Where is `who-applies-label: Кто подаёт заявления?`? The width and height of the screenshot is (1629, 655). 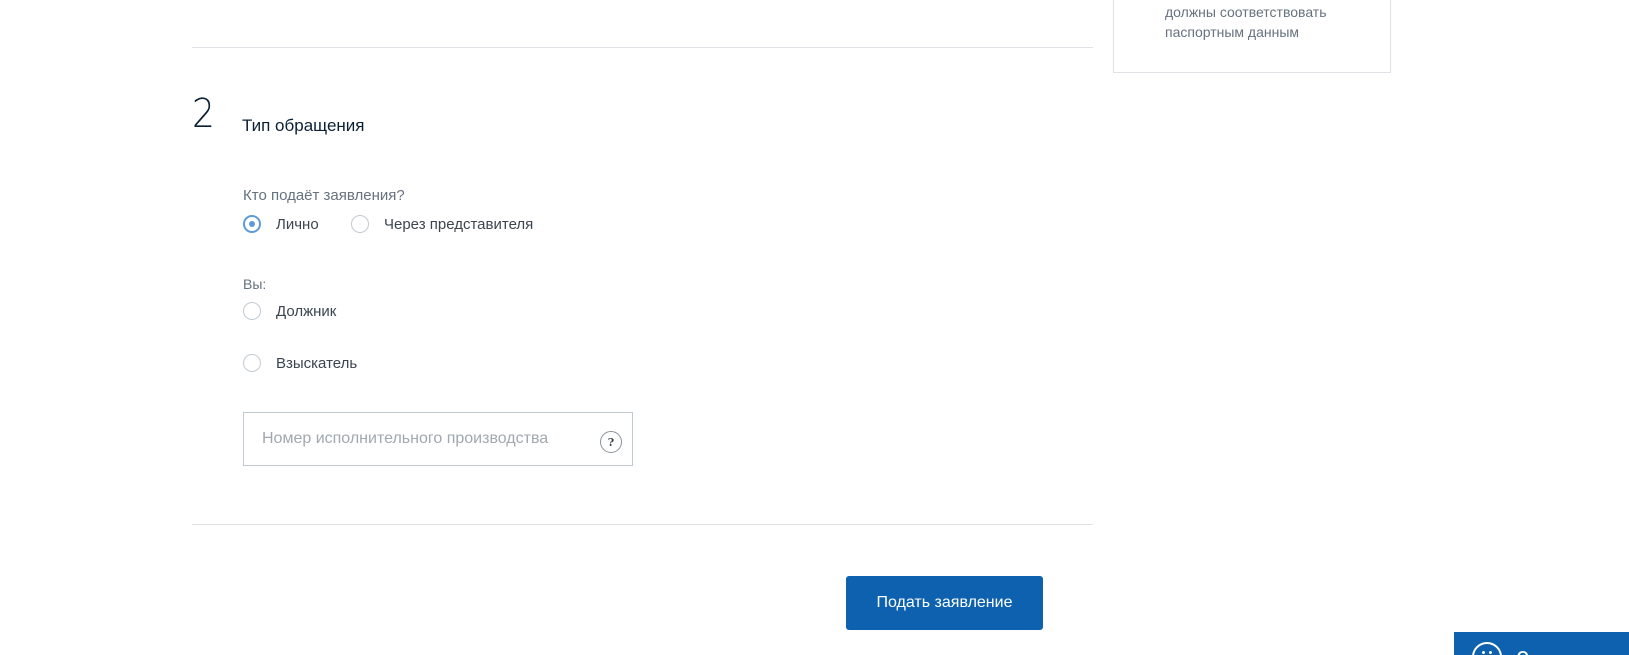 who-applies-label: Кто подаёт заявления? is located at coordinates (324, 195).